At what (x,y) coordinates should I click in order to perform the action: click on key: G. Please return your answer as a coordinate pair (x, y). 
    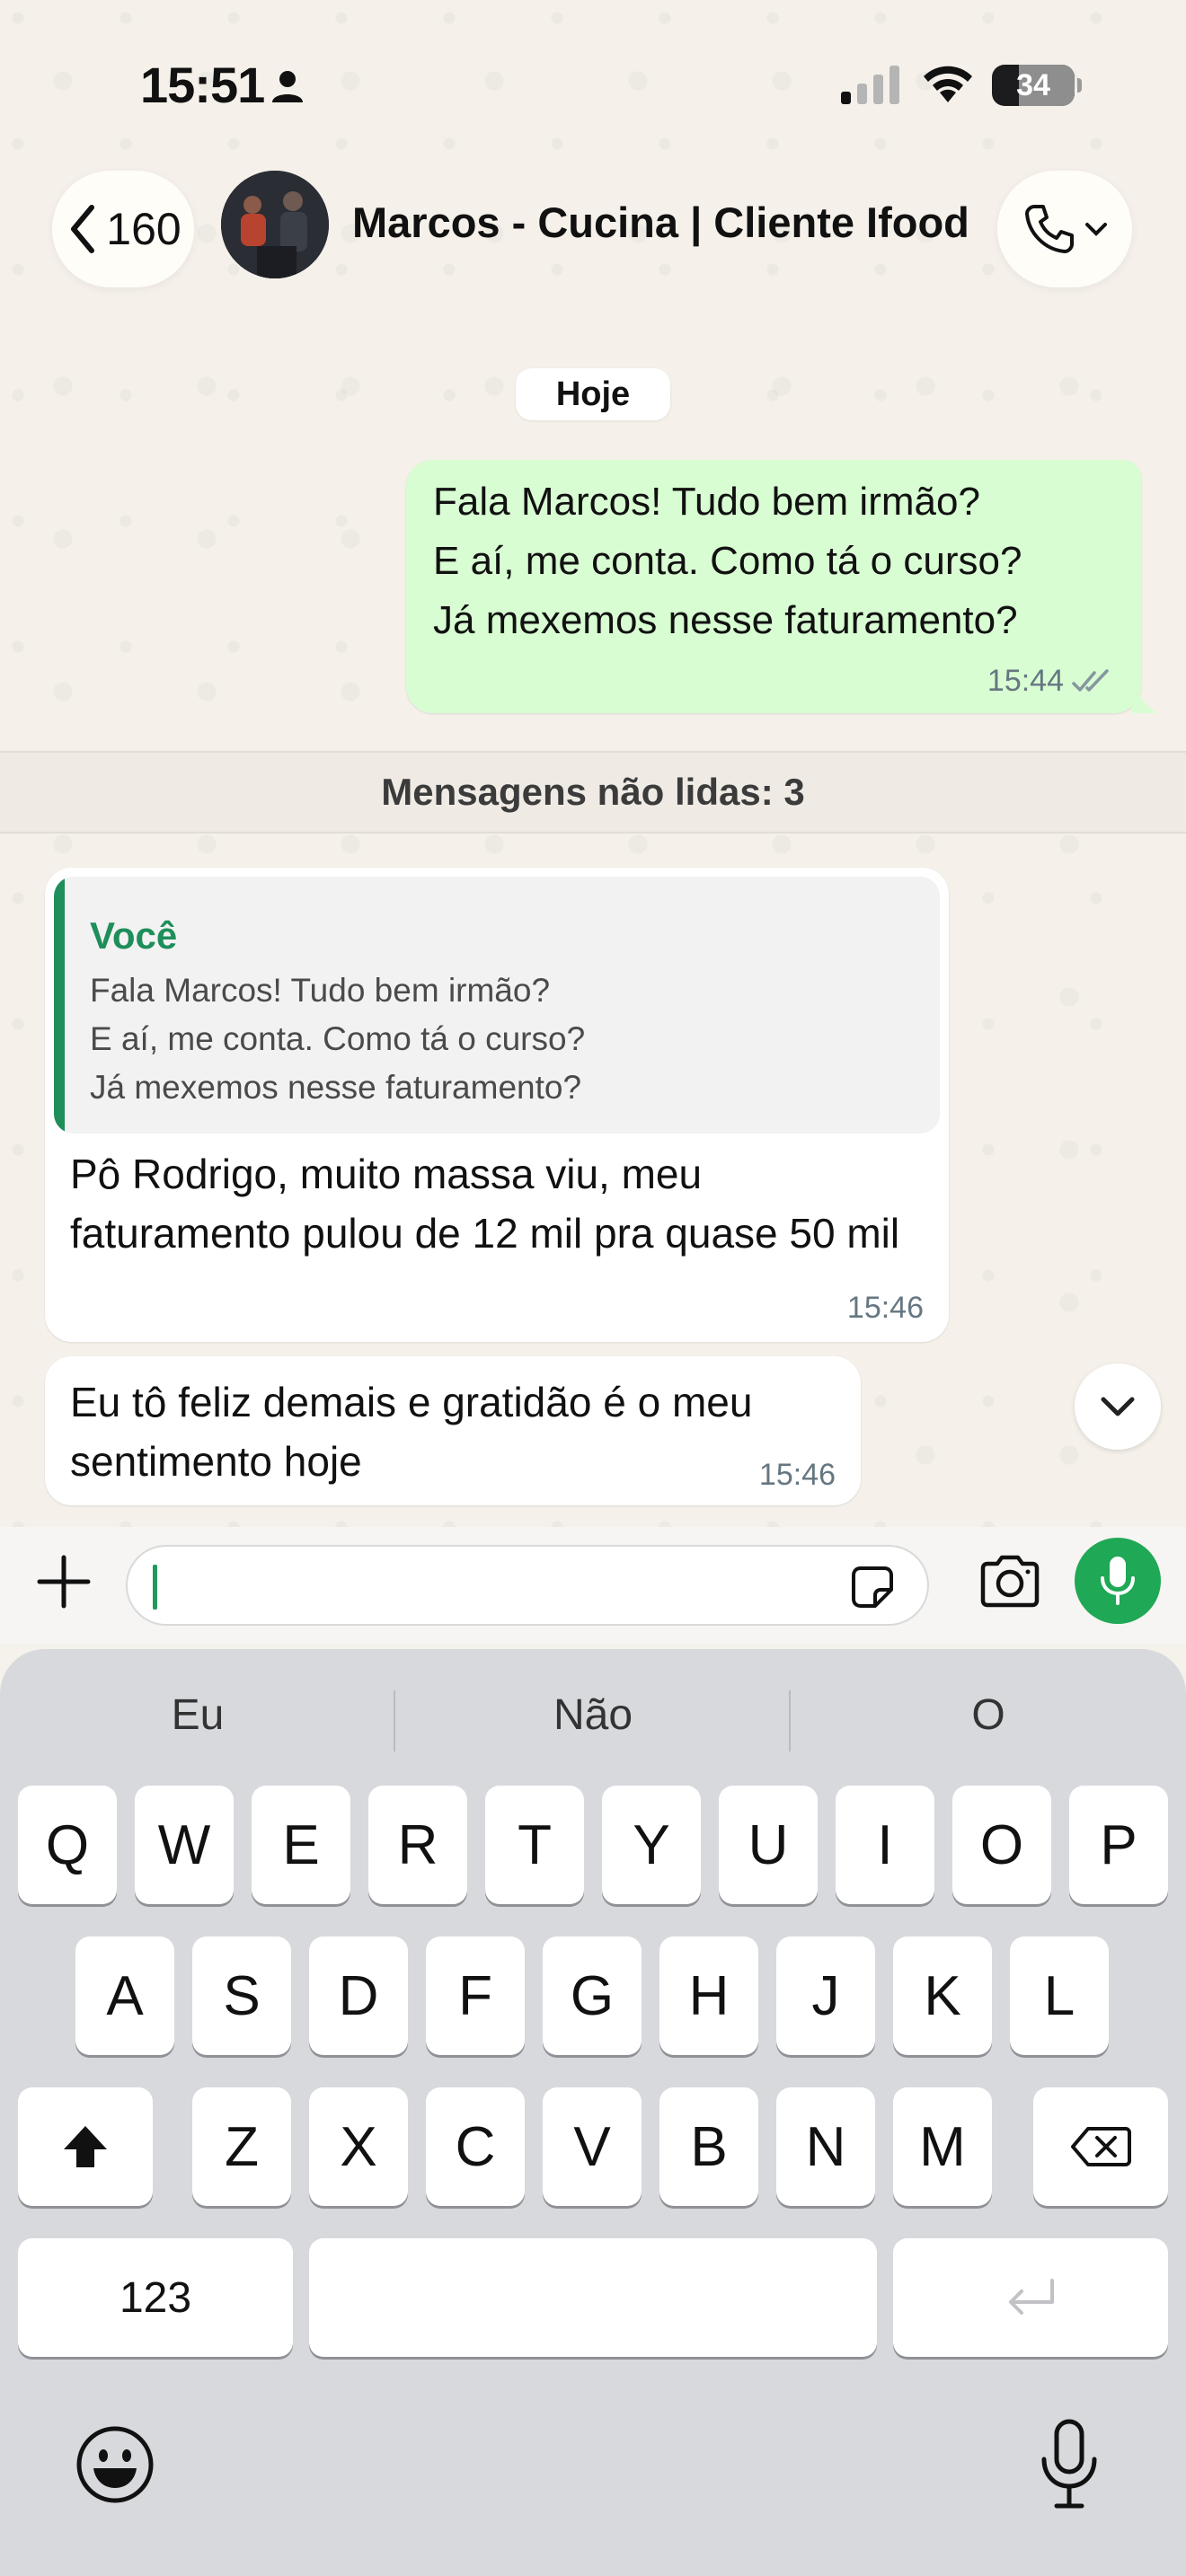
    Looking at the image, I should click on (592, 1996).